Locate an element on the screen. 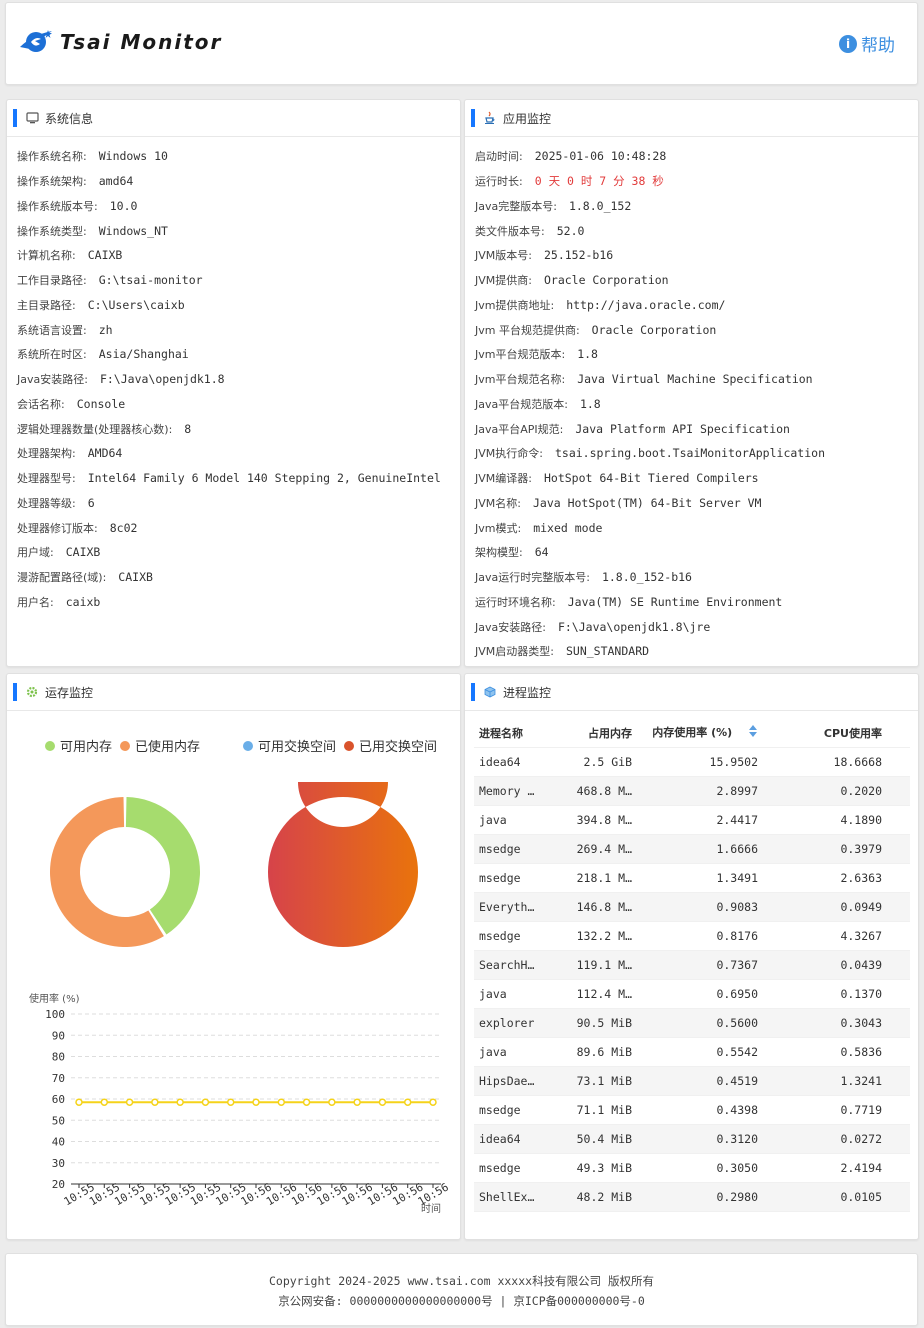 Image resolution: width=924 pixels, height=1328 pixels. memory-donut-chart is located at coordinates (125, 872).